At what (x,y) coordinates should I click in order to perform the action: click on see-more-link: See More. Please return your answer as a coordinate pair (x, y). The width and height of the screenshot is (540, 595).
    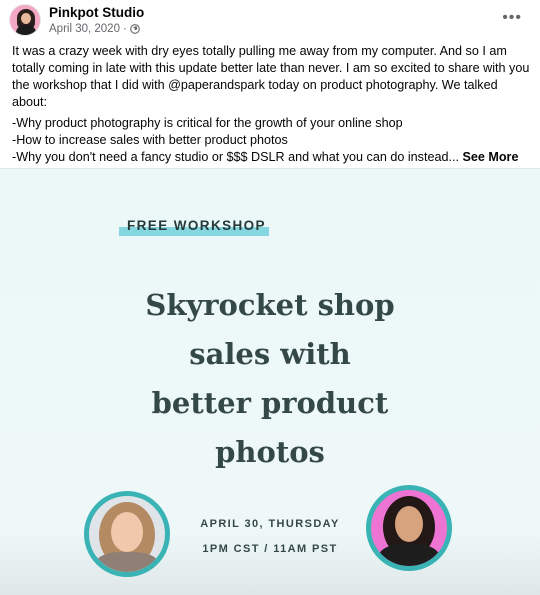
    Looking at the image, I should click on (490, 157).